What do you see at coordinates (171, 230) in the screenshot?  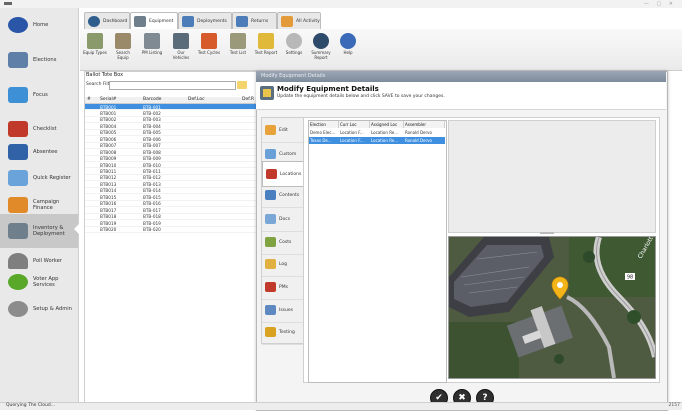 I see `table-row: BTB020 BTB-020` at bounding box center [171, 230].